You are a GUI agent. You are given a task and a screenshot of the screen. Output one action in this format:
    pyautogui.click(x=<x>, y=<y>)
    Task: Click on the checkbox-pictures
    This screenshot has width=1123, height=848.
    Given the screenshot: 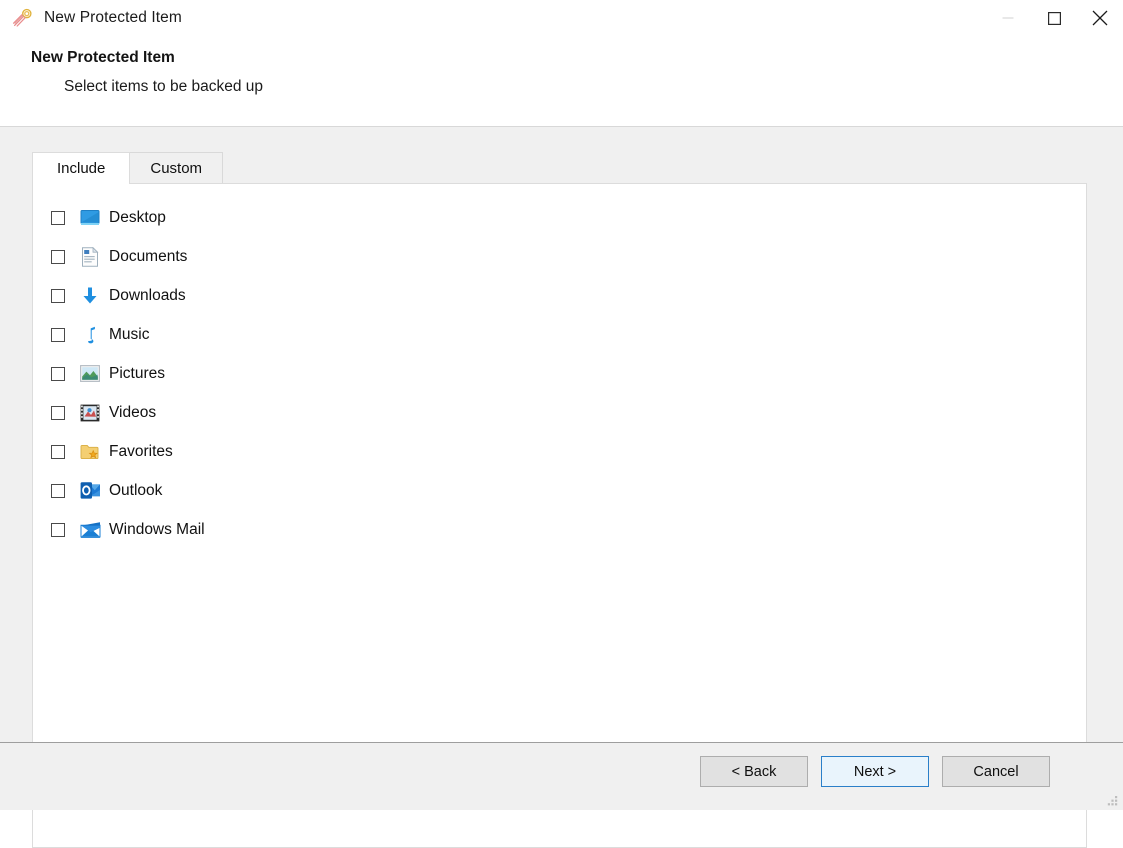 What is the action you would take?
    pyautogui.click(x=58, y=373)
    